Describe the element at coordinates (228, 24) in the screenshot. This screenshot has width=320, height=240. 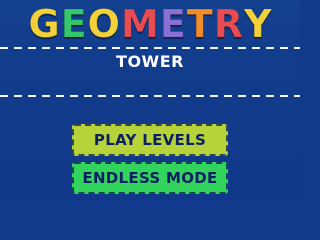
I see `title-letter: R` at that location.